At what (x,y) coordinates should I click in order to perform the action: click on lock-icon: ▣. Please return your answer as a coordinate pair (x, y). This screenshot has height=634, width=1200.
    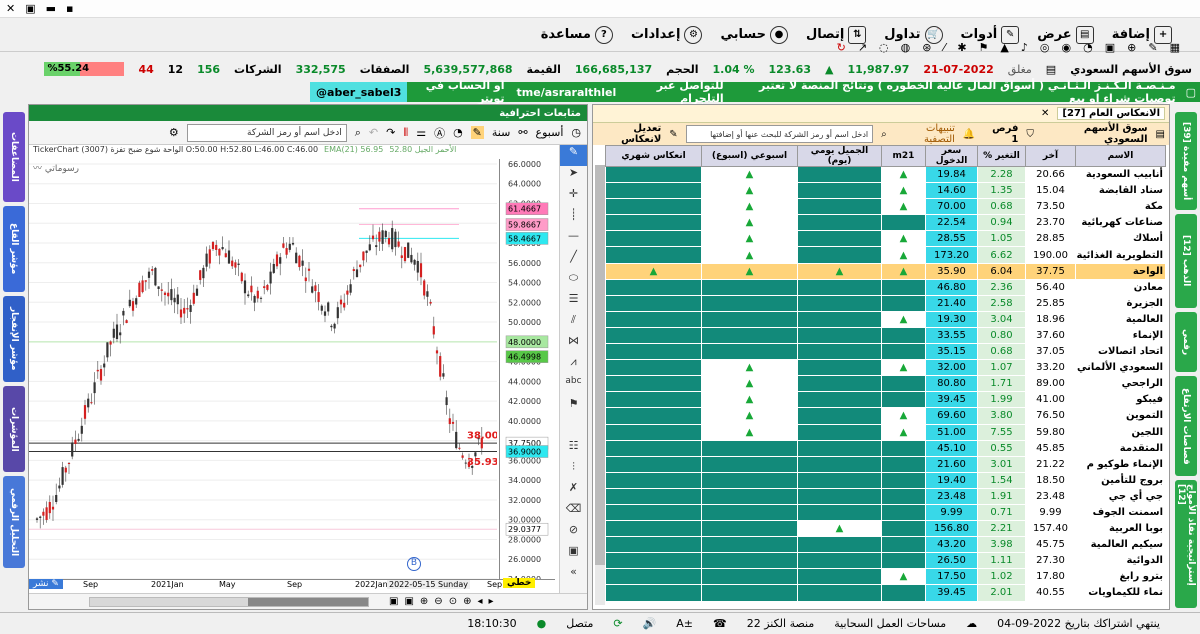
    Looking at the image, I should click on (573, 554).